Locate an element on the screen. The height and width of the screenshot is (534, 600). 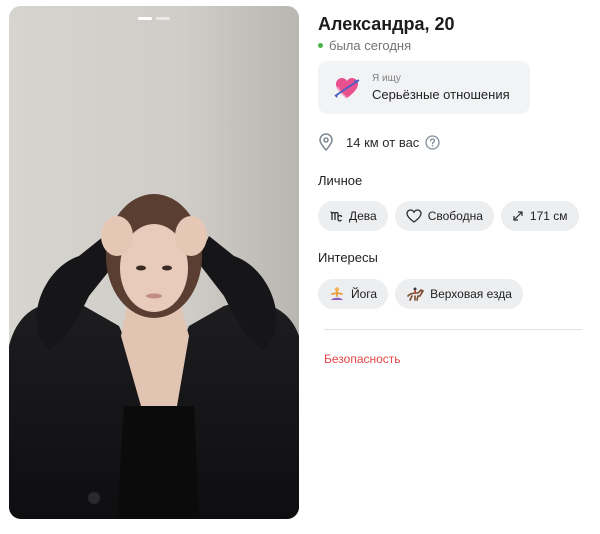
chip-height: 171 см is located at coordinates (539, 216).